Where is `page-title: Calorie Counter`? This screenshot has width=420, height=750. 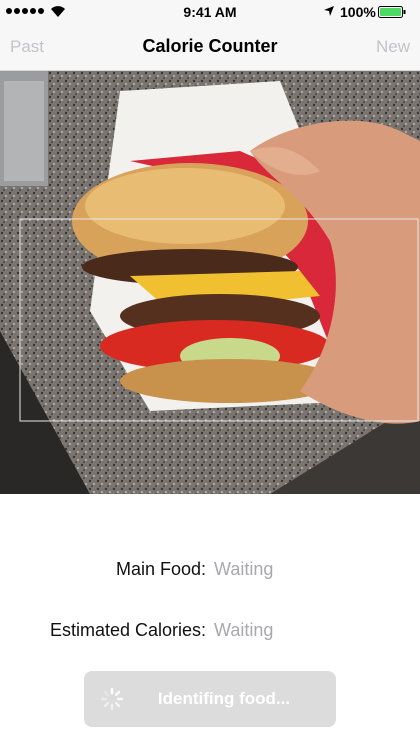
page-title: Calorie Counter is located at coordinates (210, 46).